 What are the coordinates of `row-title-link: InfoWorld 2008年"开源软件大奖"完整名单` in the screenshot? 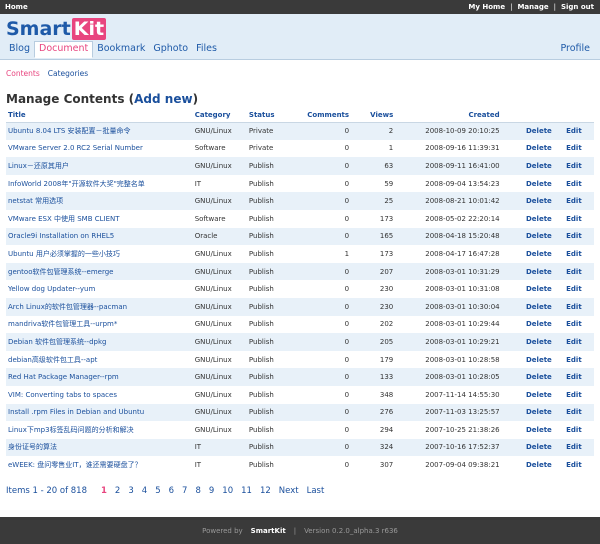 It's located at (99, 183).